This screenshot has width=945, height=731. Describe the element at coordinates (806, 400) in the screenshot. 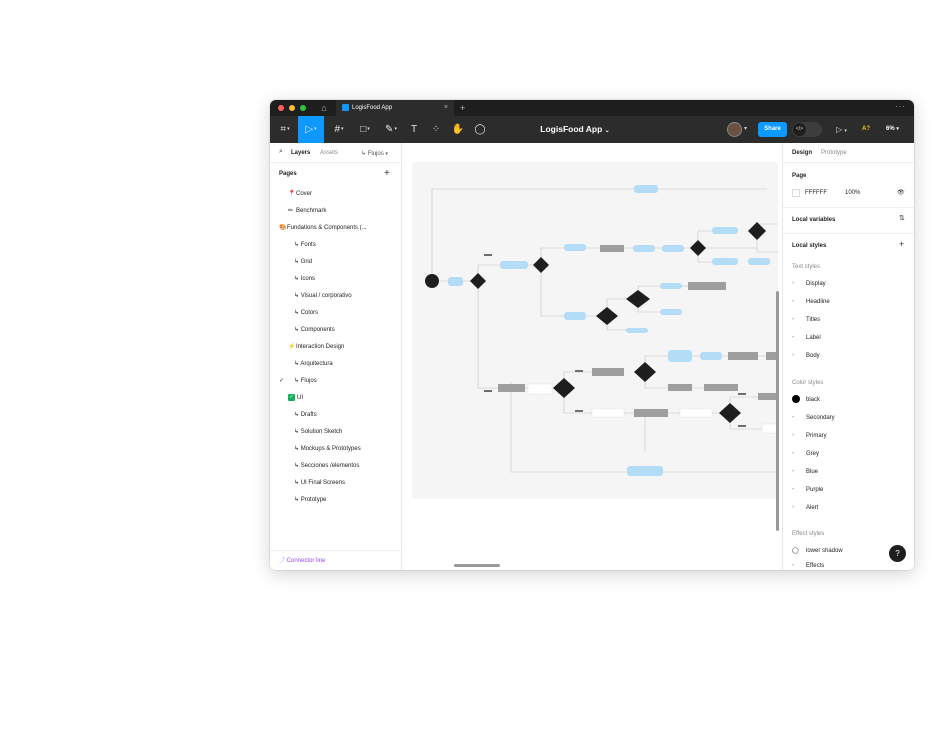

I see `color-style-item: black` at that location.